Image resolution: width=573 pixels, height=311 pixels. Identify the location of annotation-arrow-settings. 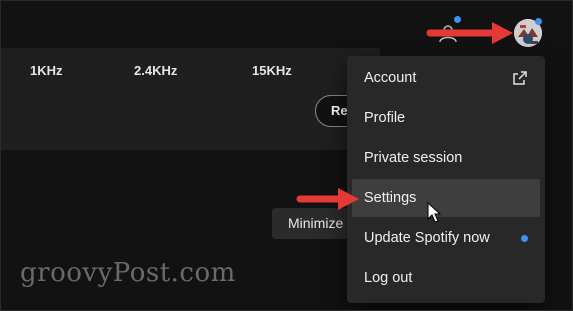
(327, 199).